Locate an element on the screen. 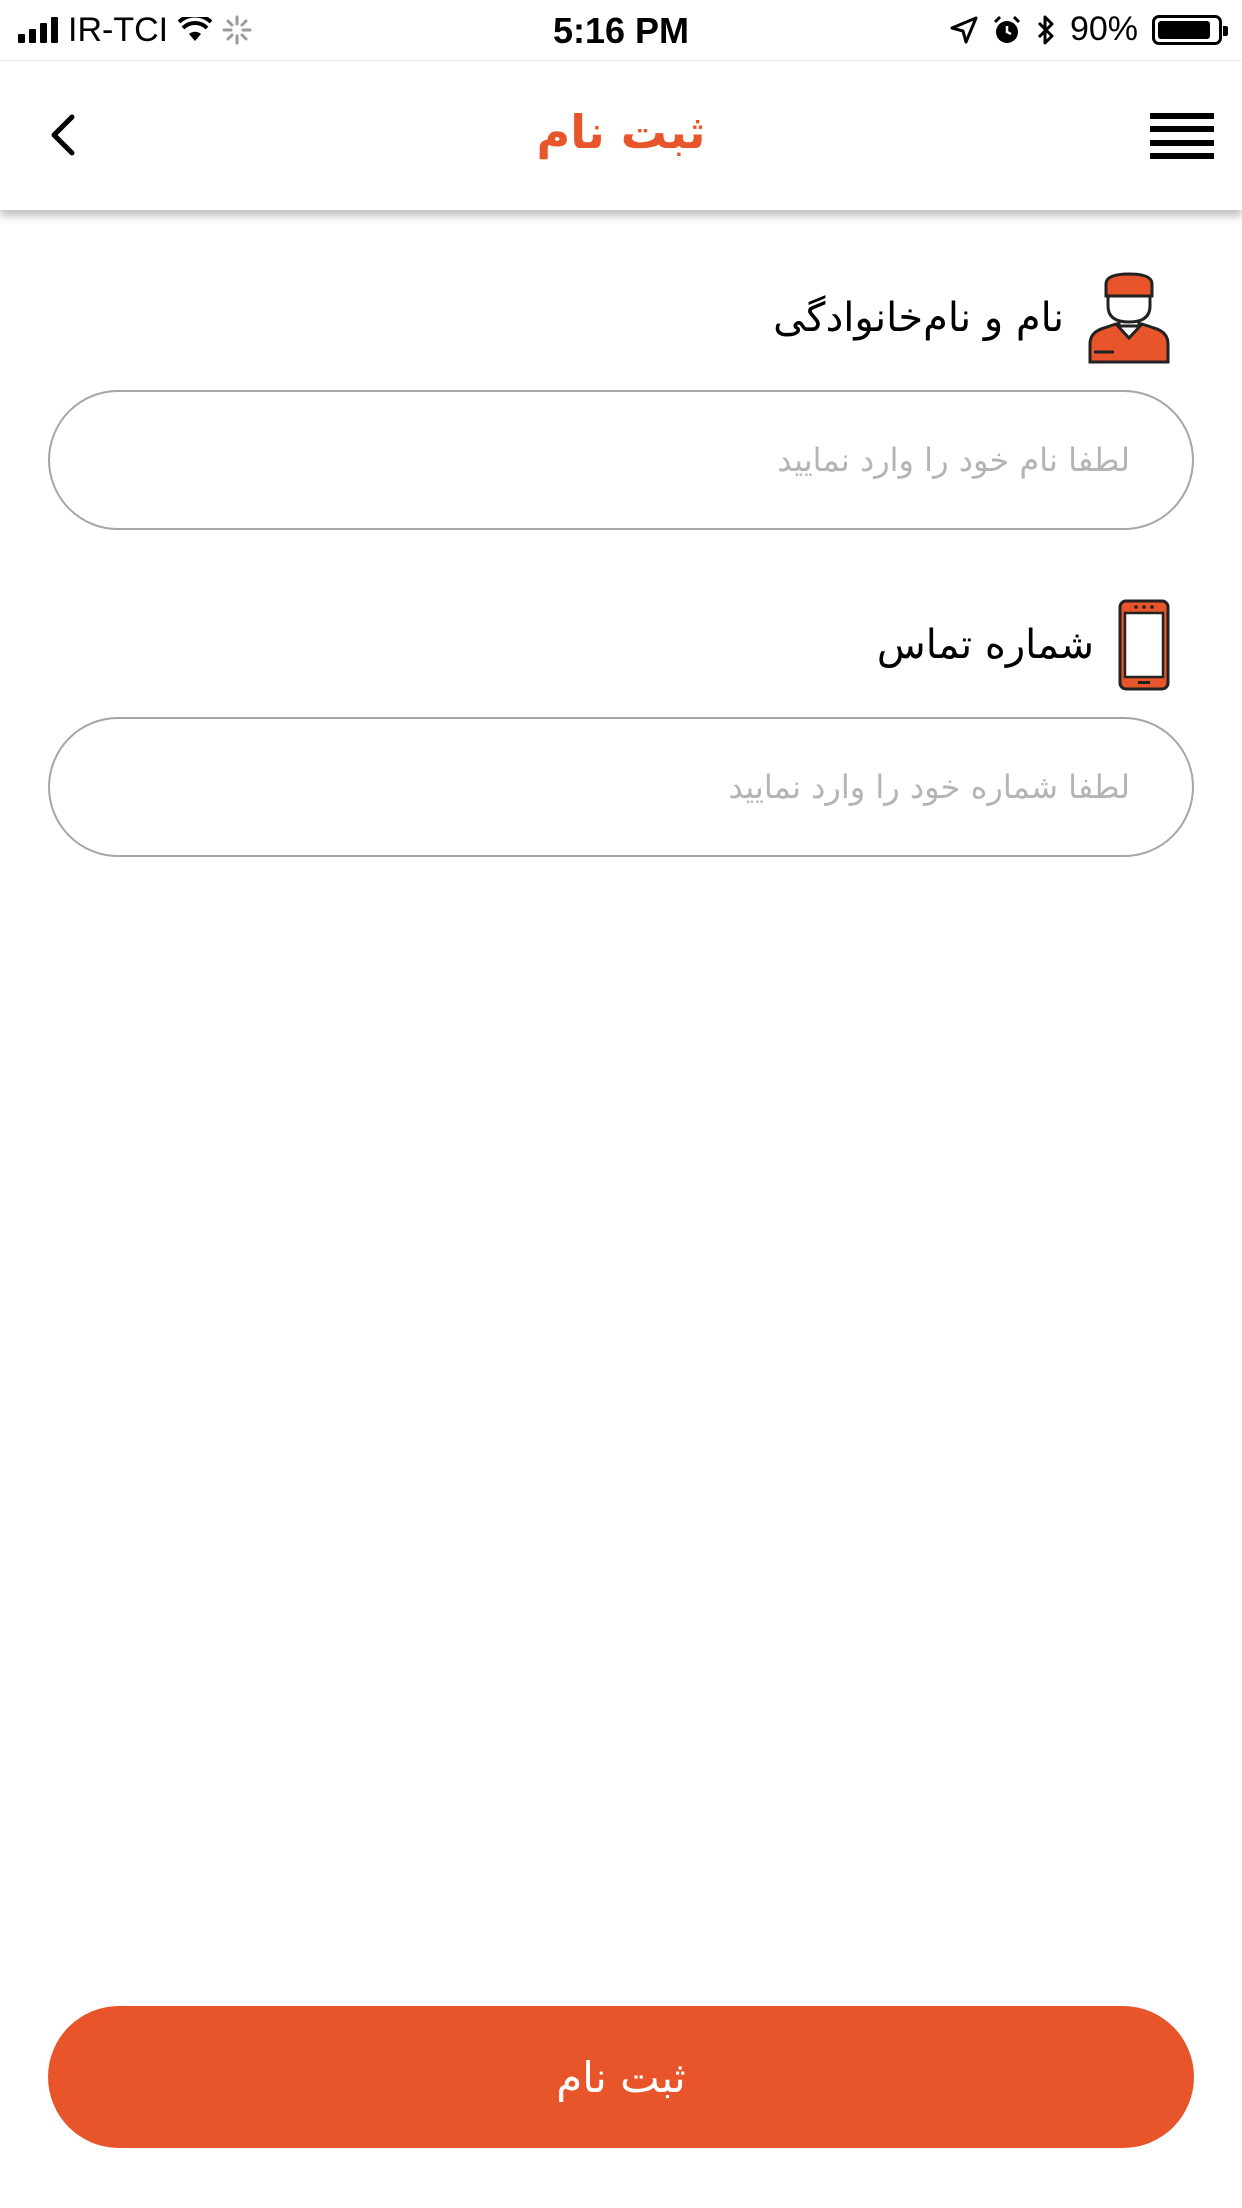  location-icon is located at coordinates (964, 29).